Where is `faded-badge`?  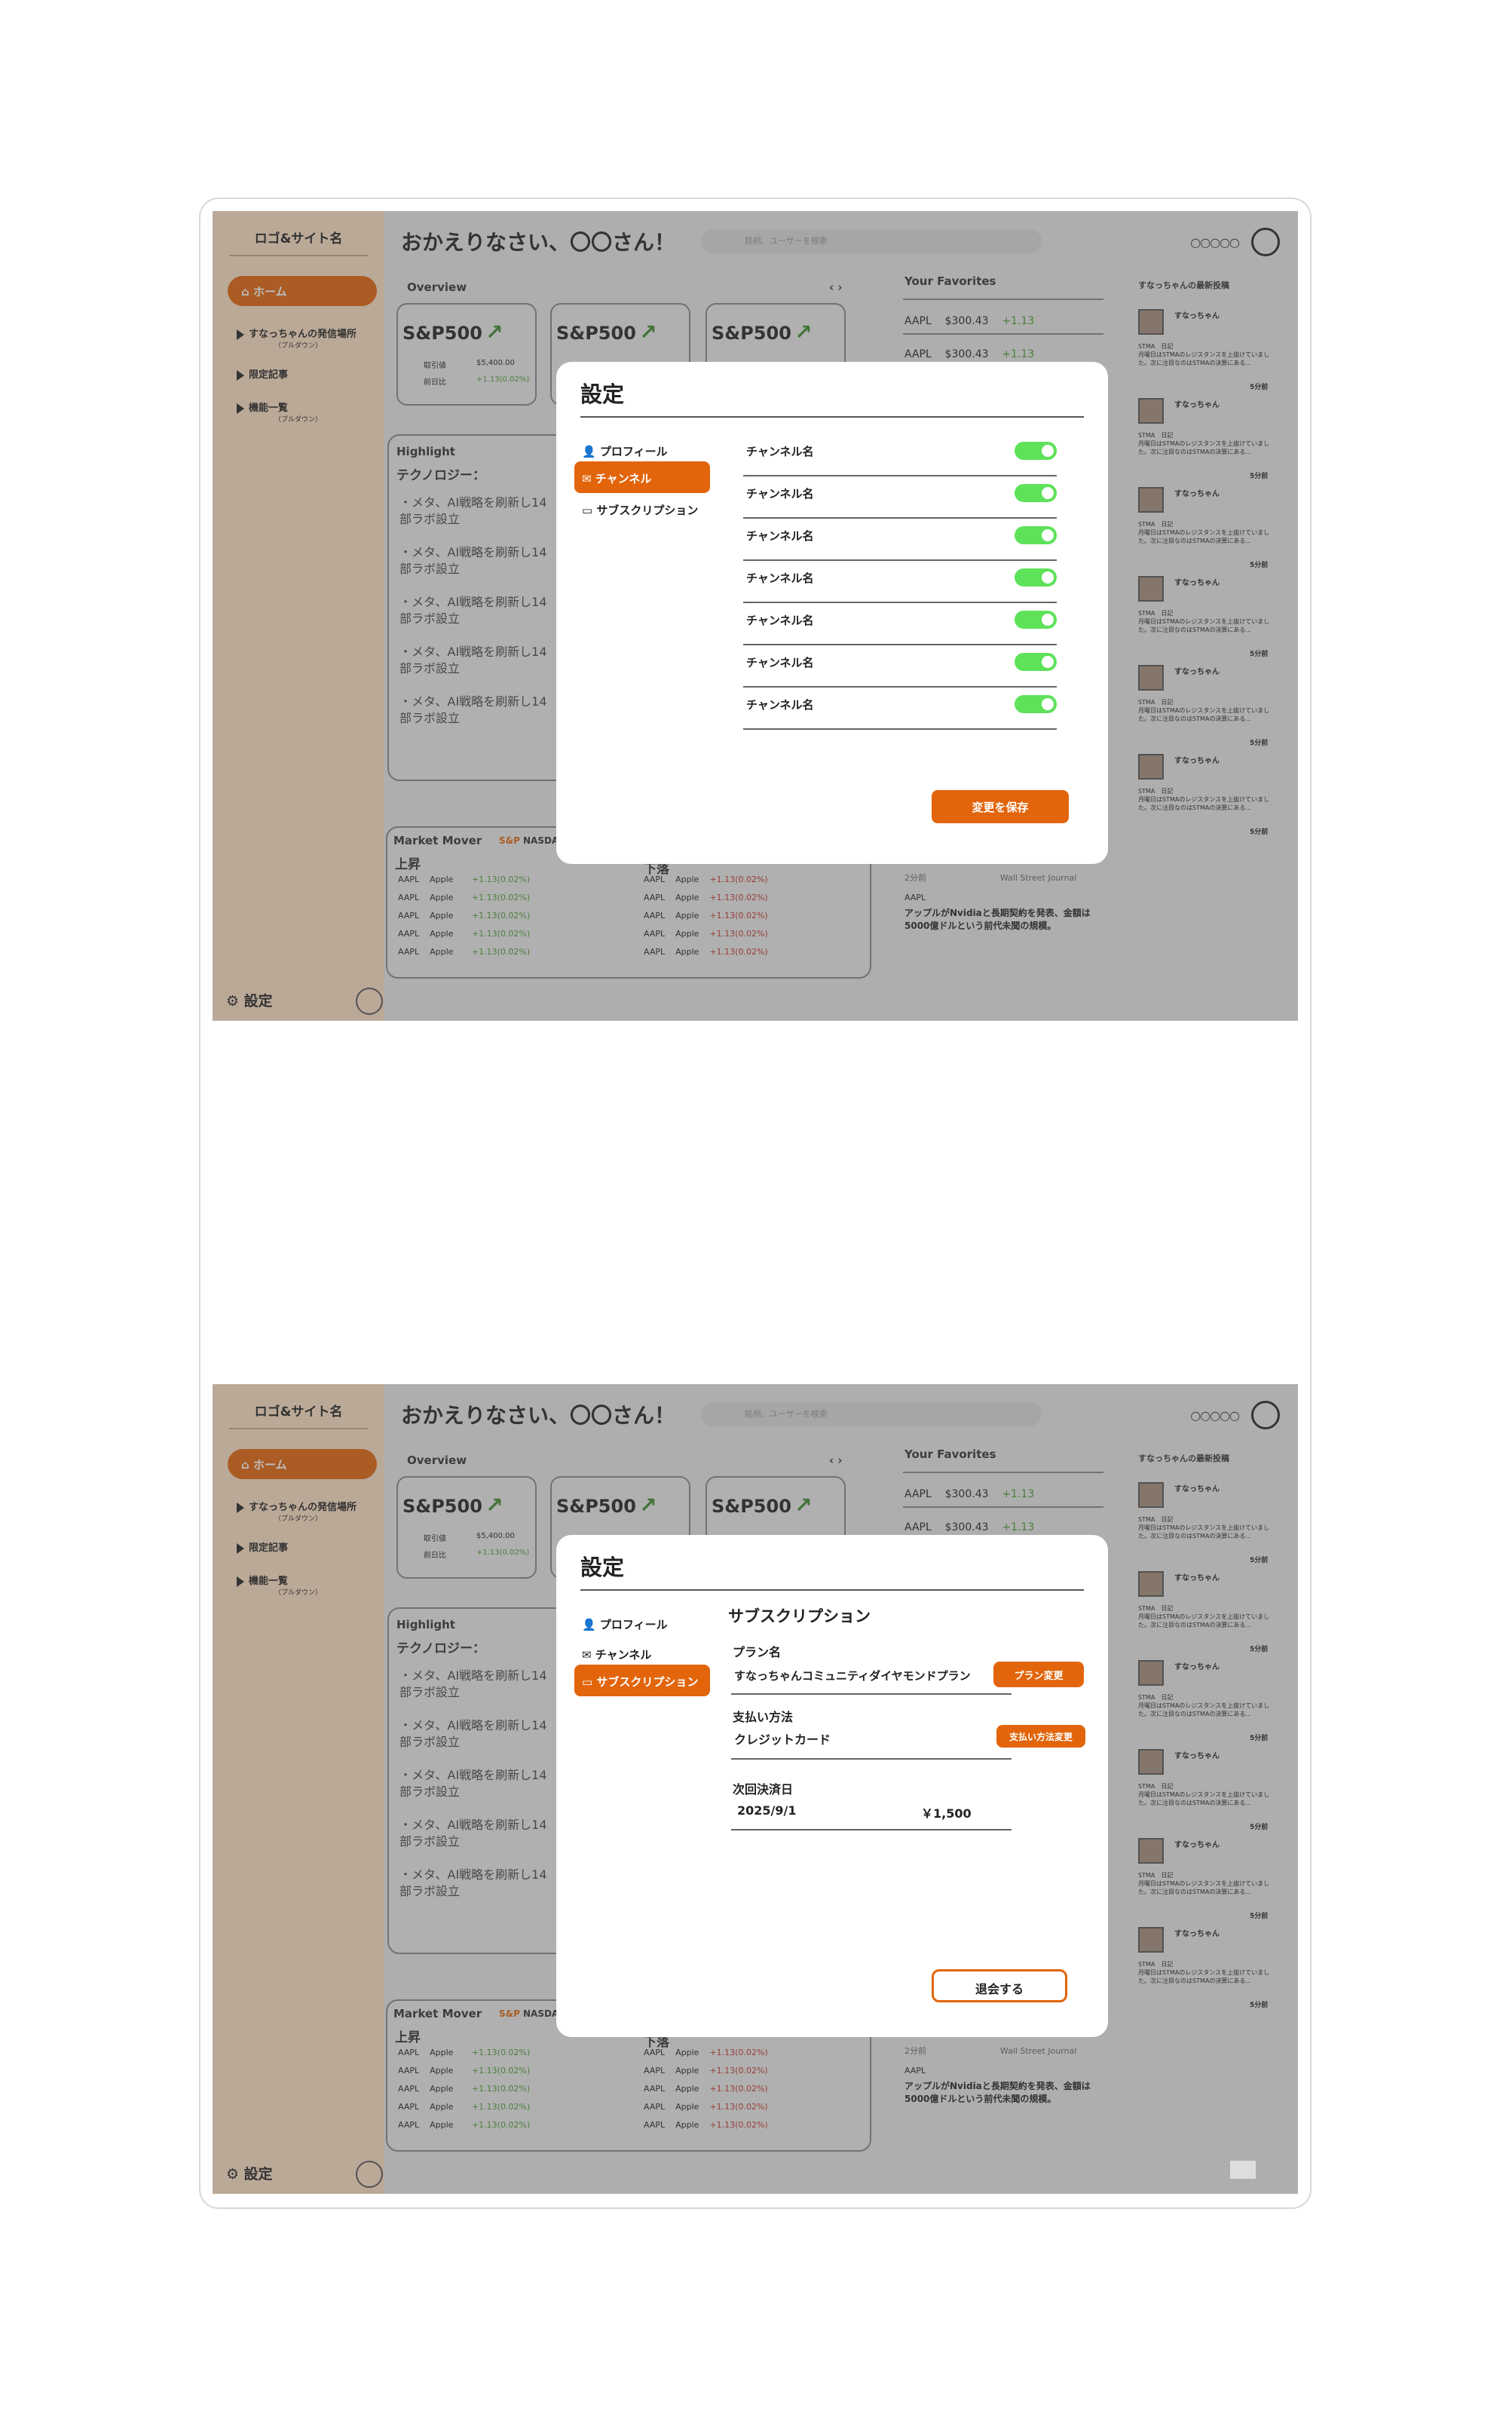
faded-badge is located at coordinates (1243, 2170).